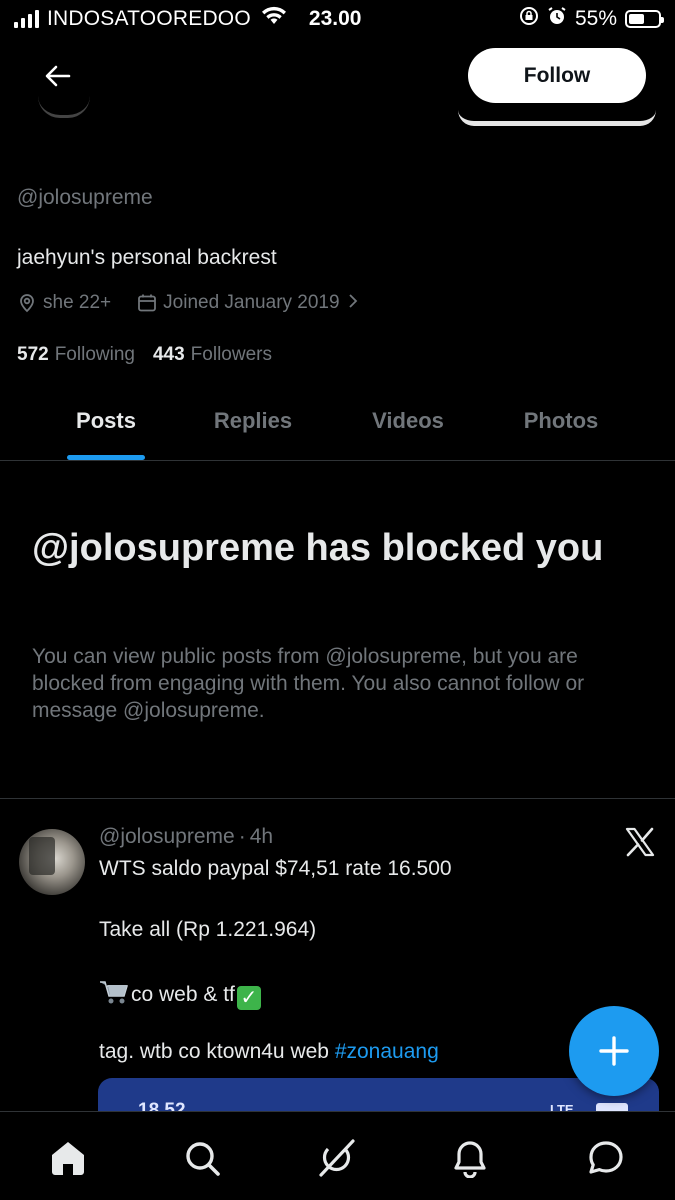  What do you see at coordinates (26, 19) in the screenshot?
I see `signal-icon` at bounding box center [26, 19].